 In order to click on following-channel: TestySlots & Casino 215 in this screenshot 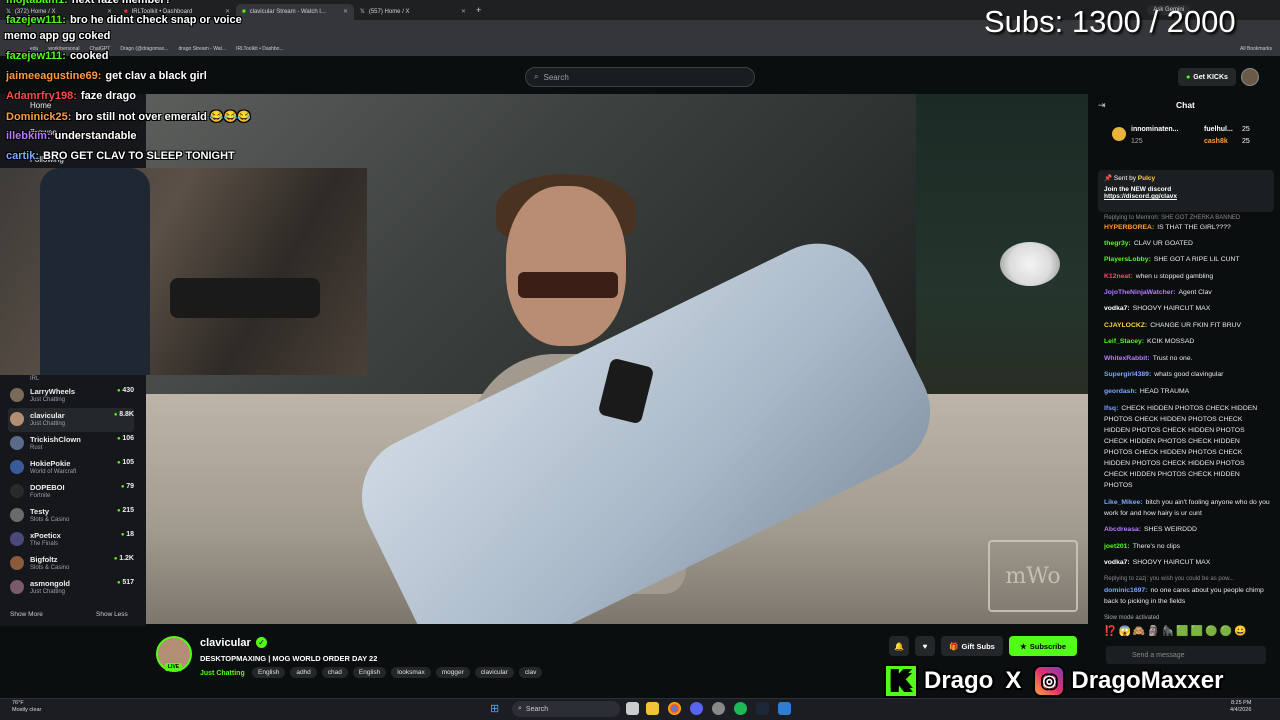, I will do `click(71, 516)`.